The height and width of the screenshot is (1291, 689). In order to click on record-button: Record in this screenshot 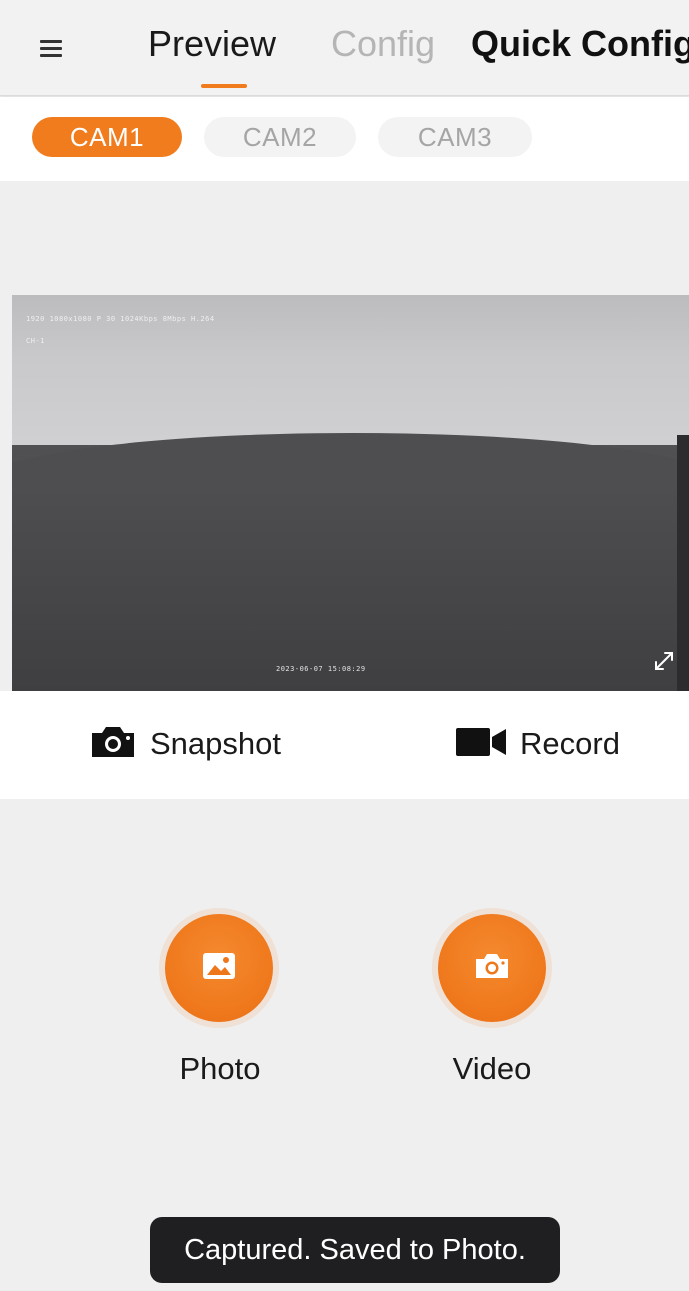, I will do `click(537, 744)`.